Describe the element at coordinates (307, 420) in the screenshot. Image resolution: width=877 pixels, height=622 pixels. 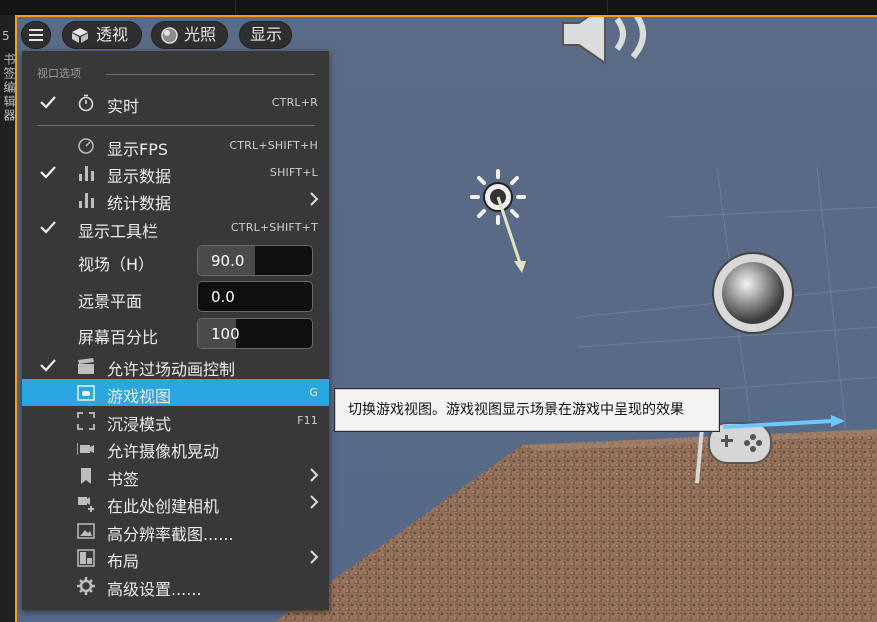
I see `menu-item-shortcut: F11` at that location.